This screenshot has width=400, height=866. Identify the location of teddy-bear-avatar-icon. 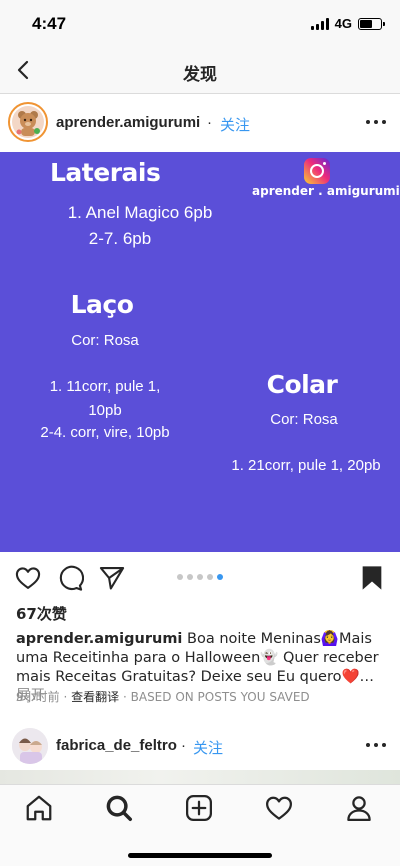
(28, 123).